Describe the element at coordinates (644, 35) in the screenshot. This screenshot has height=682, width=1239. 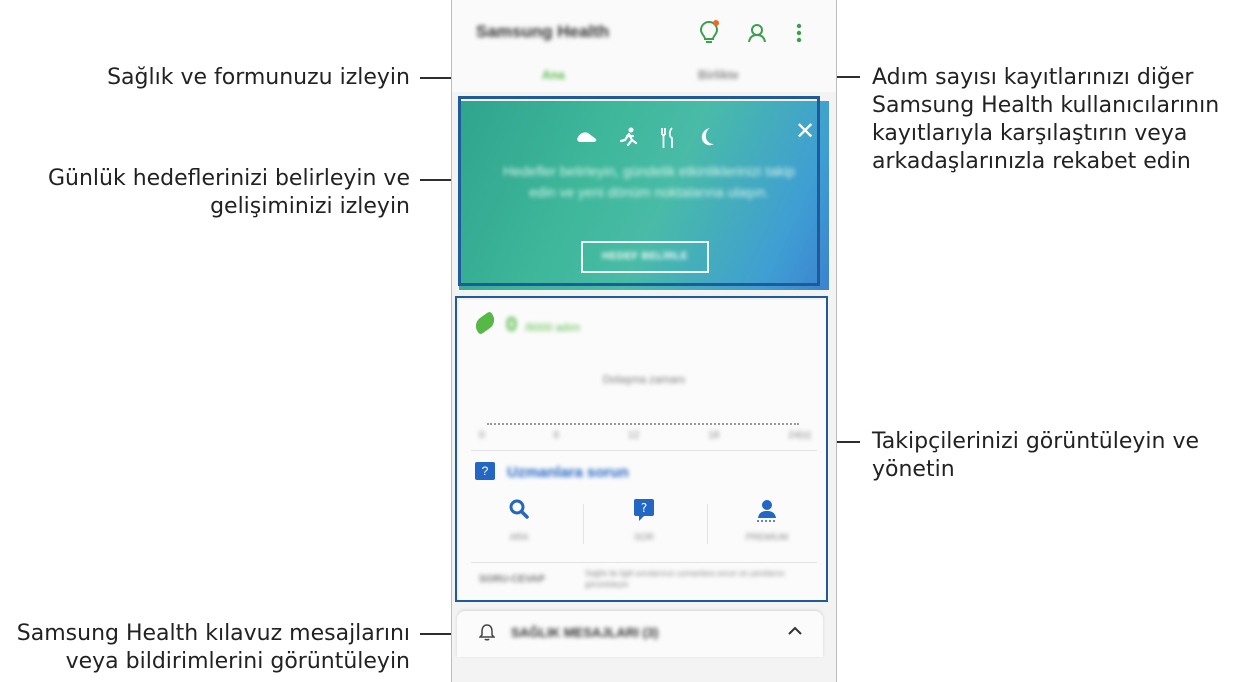
I see `app-bar: Samsung Health` at that location.